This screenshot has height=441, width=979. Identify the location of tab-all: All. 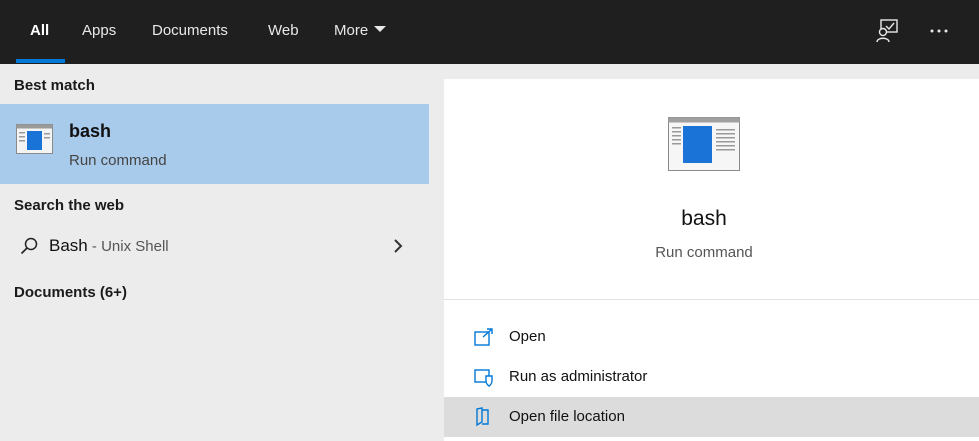
(39, 32).